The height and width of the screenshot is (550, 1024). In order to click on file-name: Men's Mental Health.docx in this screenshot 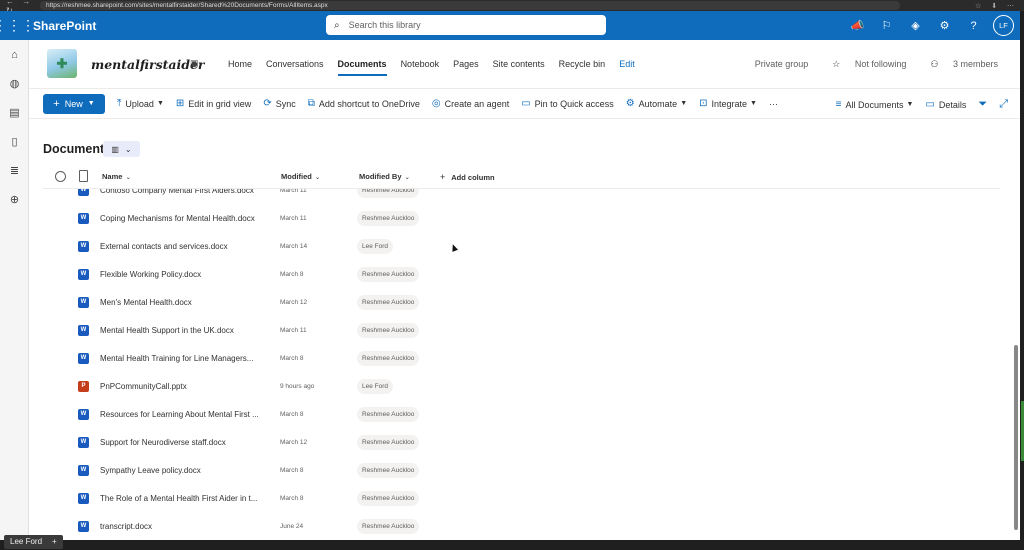, I will do `click(146, 302)`.